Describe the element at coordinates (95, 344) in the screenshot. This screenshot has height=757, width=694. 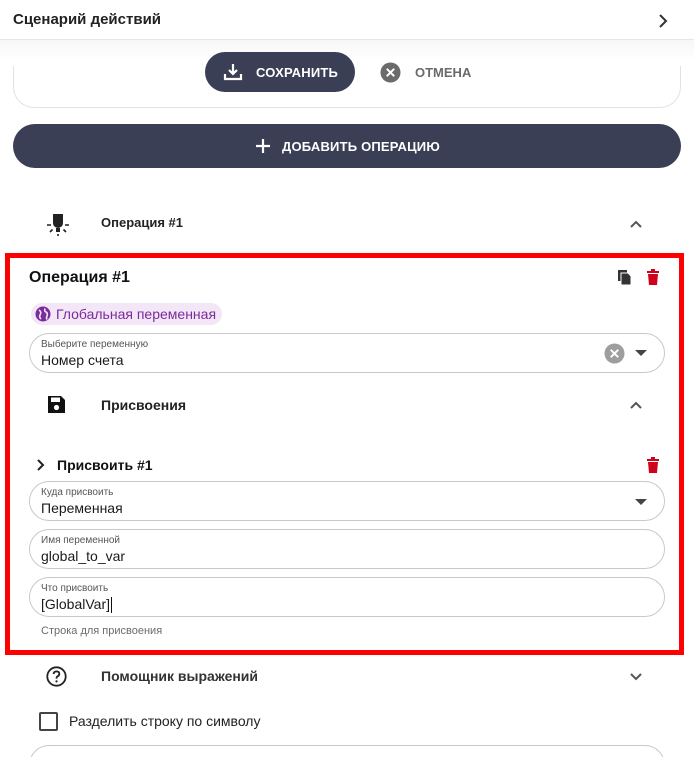
I see `variable-select-label: Выберите переменную` at that location.